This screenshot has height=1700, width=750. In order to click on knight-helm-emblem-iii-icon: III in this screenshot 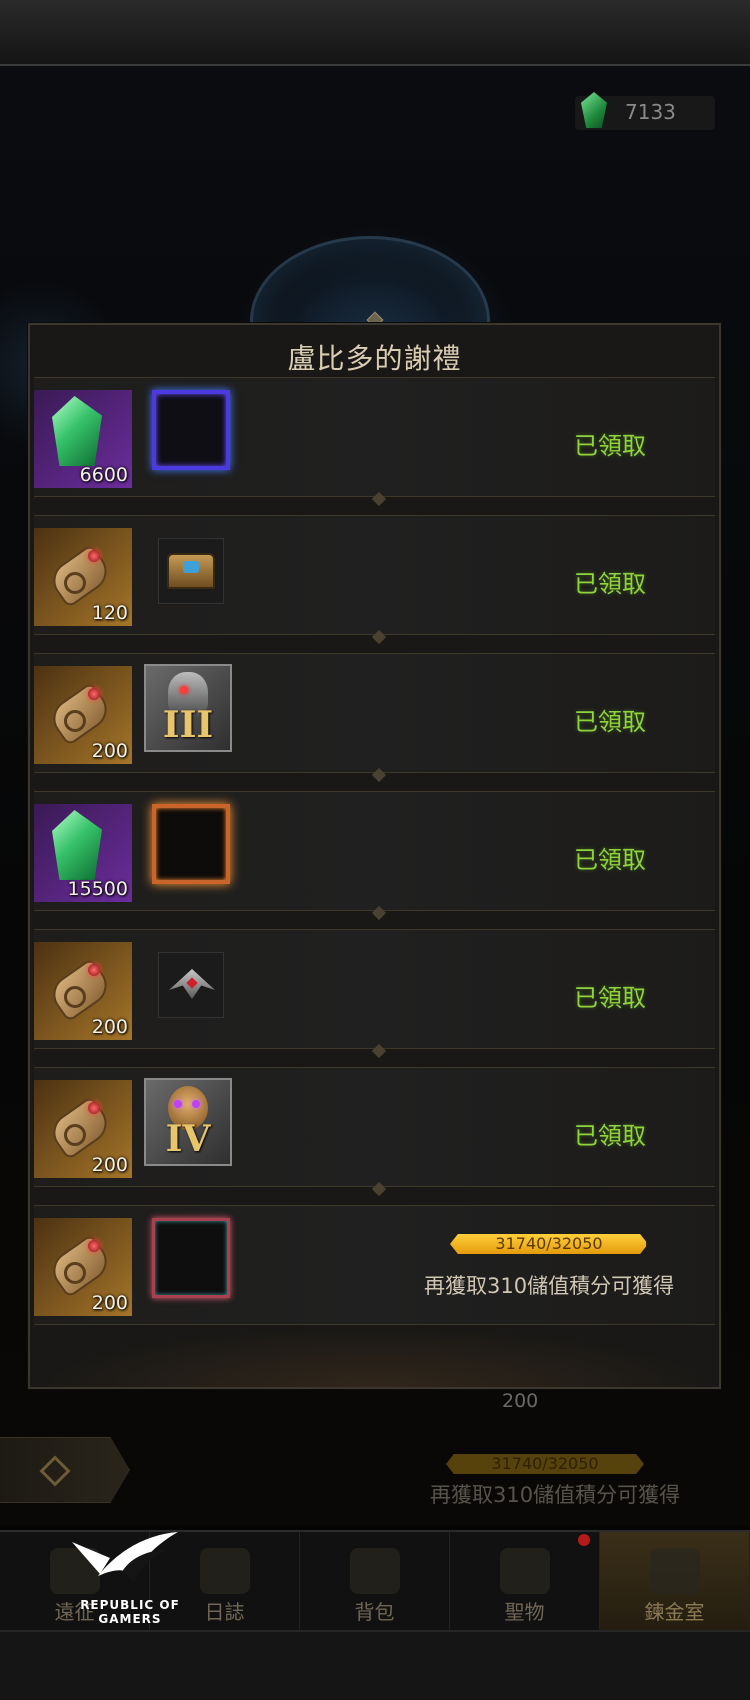, I will do `click(188, 708)`.